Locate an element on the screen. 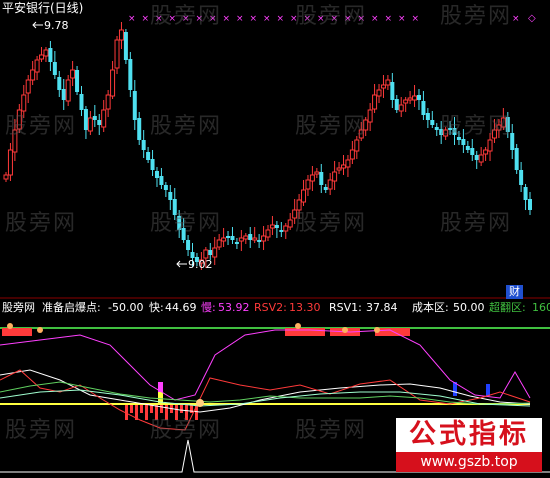  indicator-name: 准备启爆点: is located at coordinates (71, 307).